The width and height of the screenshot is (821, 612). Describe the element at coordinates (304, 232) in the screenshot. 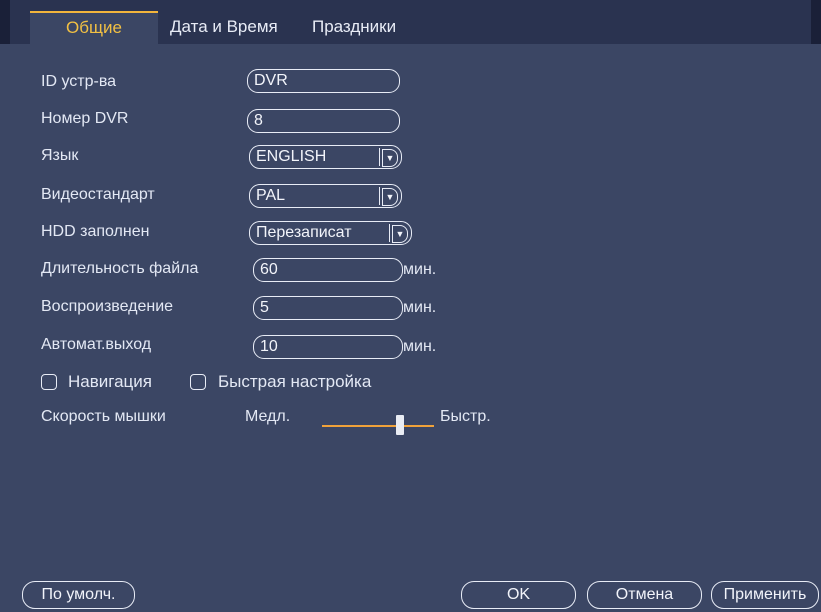

I see `hdd-full-value: Перезаписат` at that location.